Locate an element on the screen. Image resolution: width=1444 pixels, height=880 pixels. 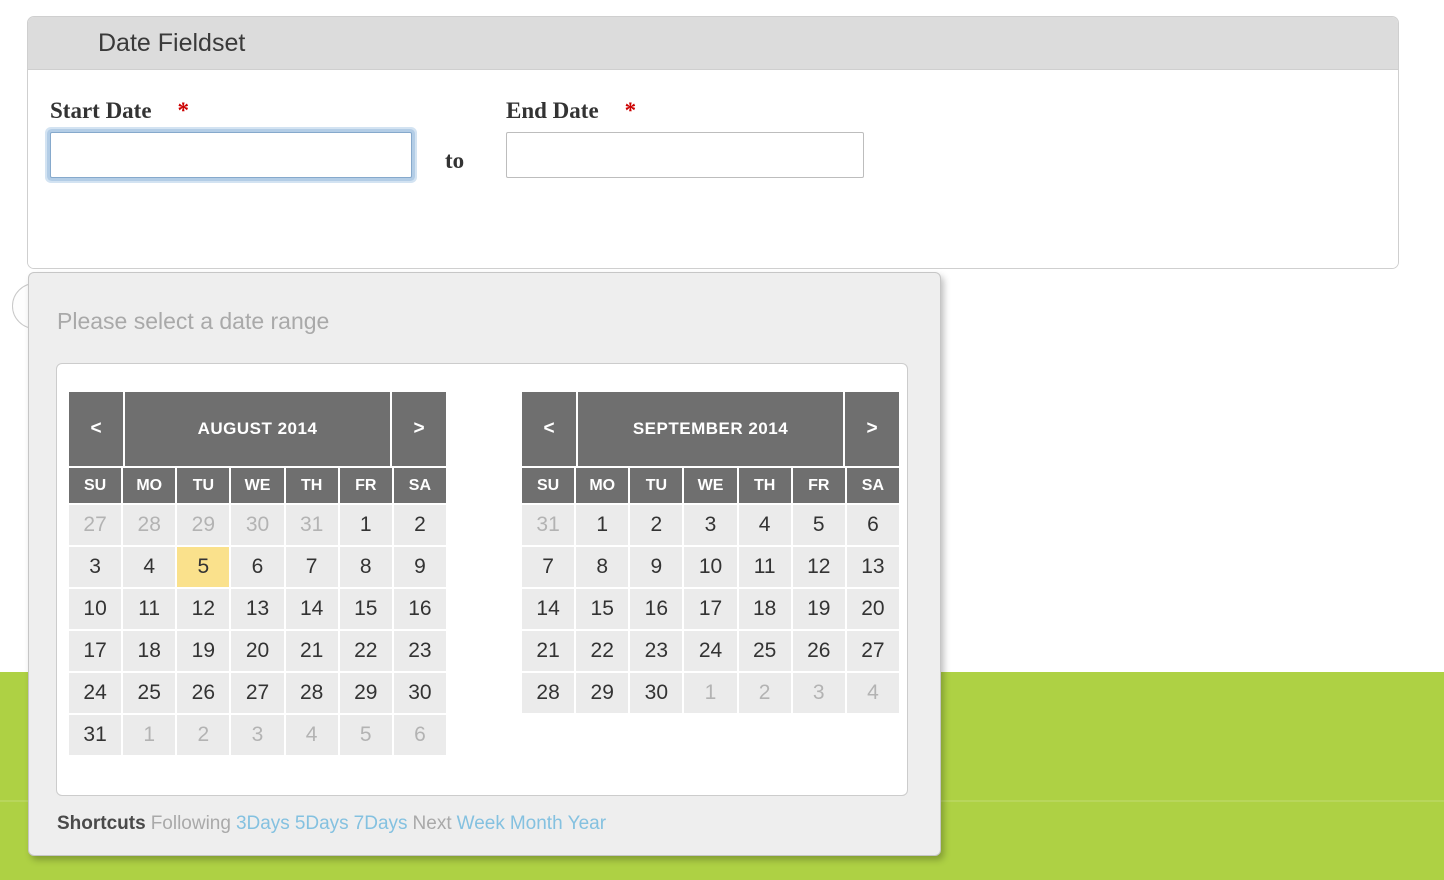
shortcut-month: Month is located at coordinates (536, 823).